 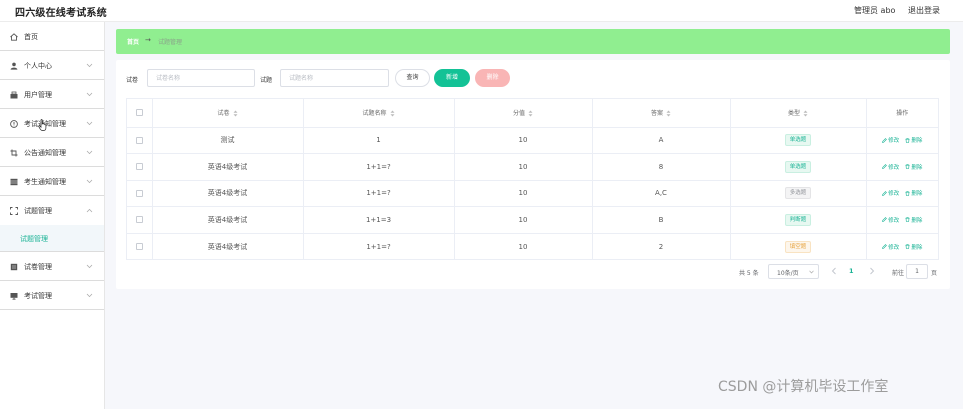 I want to click on edit-icon, so click(x=884, y=140).